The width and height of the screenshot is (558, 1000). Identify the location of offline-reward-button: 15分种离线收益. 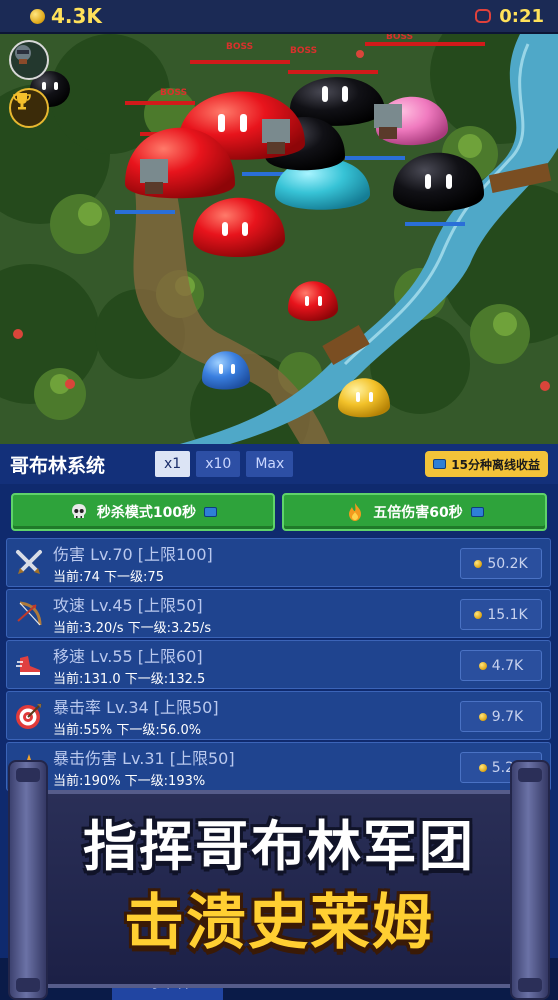
(486, 464).